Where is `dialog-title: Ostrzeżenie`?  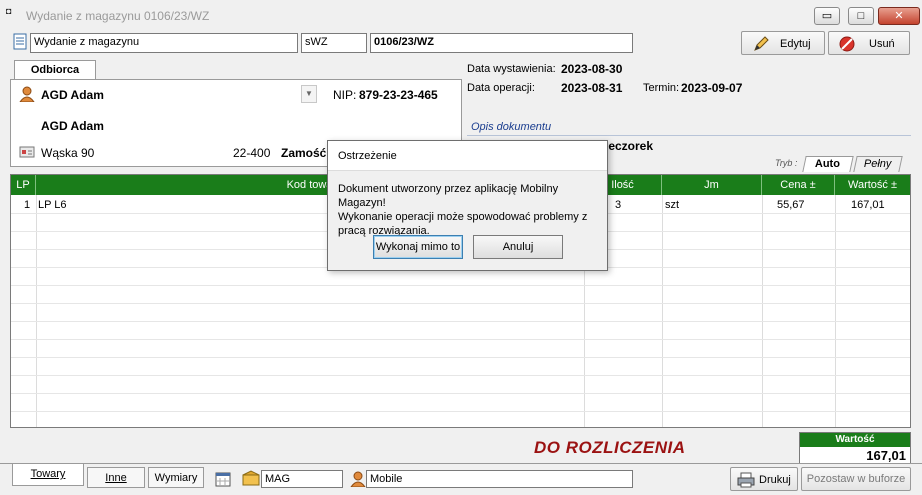
dialog-title: Ostrzeżenie is located at coordinates (467, 156).